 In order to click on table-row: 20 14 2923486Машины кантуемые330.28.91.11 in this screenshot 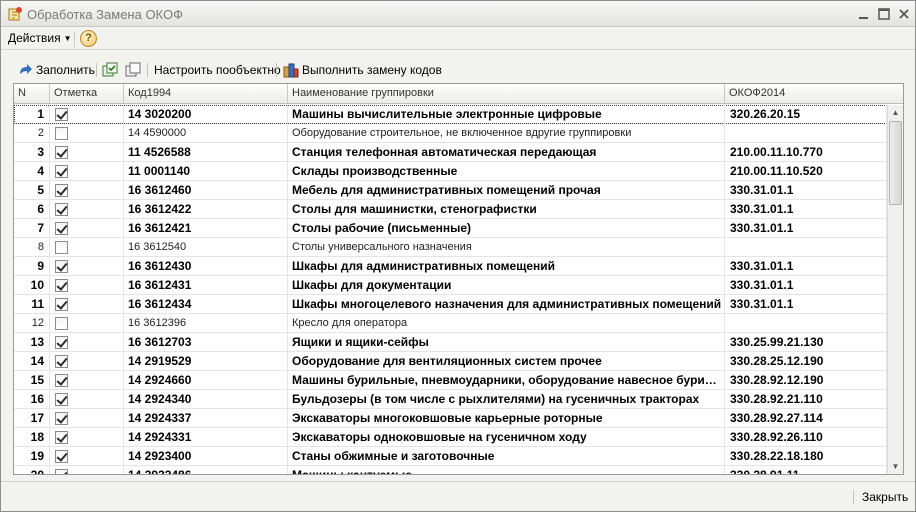, I will do `click(450, 470)`.